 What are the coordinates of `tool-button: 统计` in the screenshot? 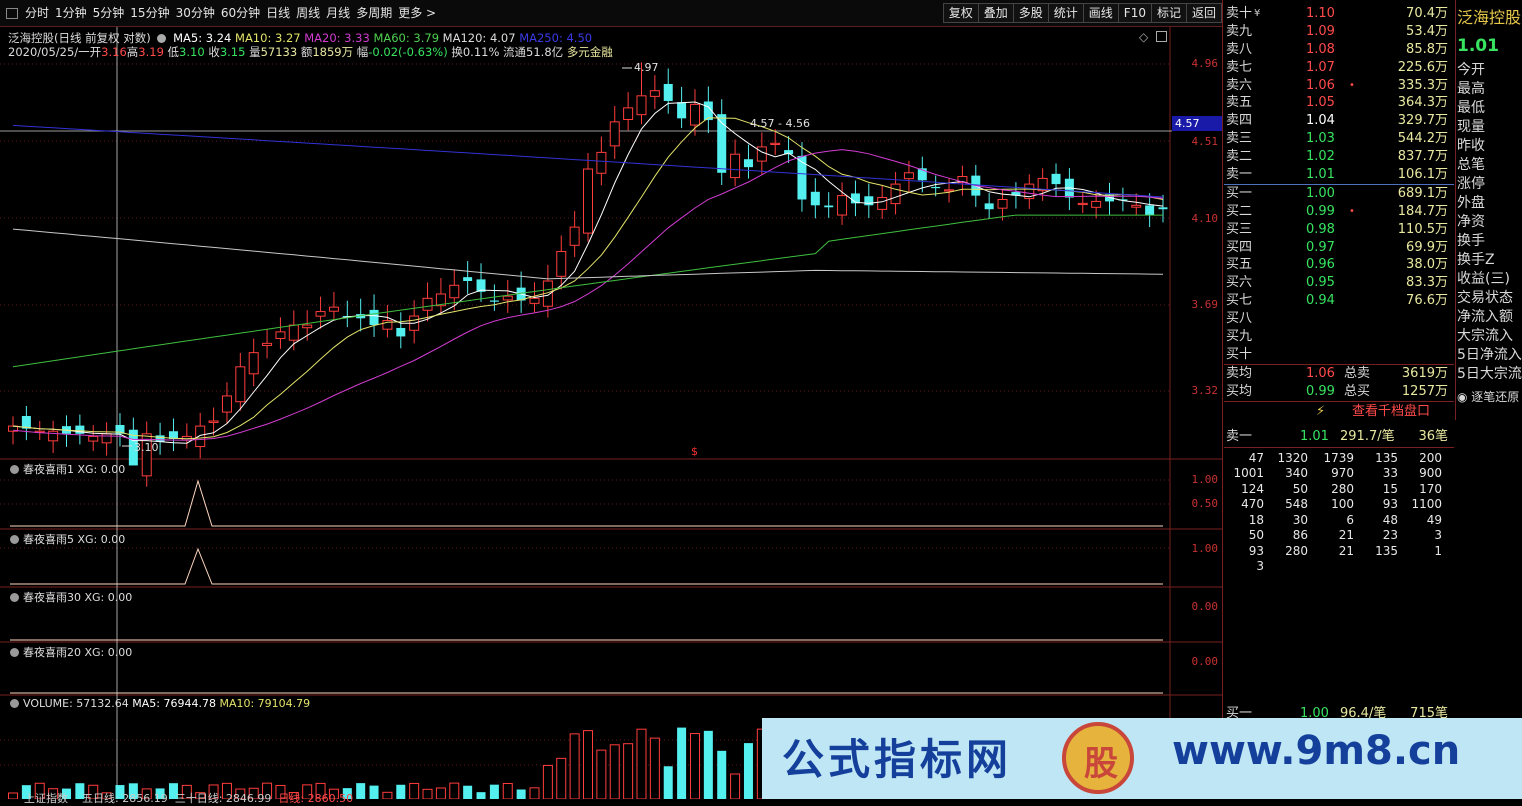 It's located at (1065, 13).